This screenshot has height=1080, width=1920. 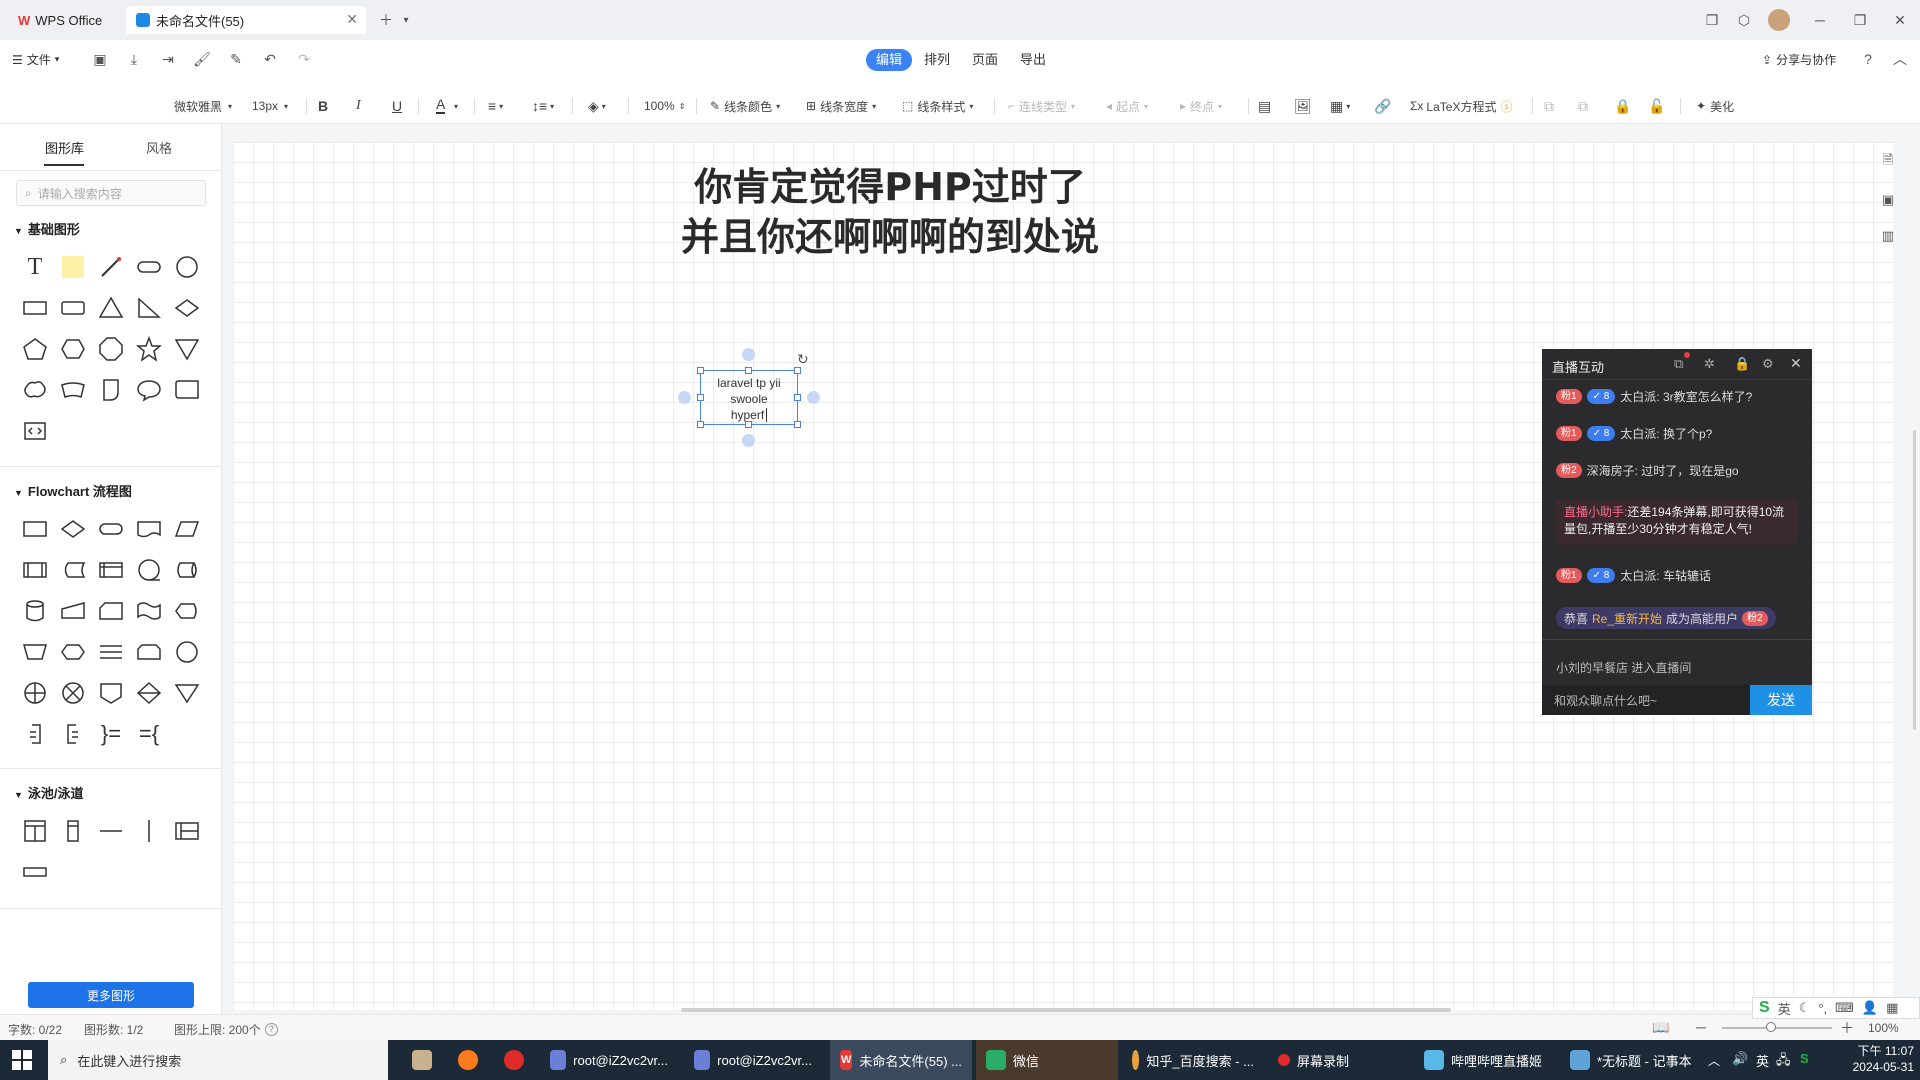 I want to click on vertical-separator-icon, so click(x=149, y=831).